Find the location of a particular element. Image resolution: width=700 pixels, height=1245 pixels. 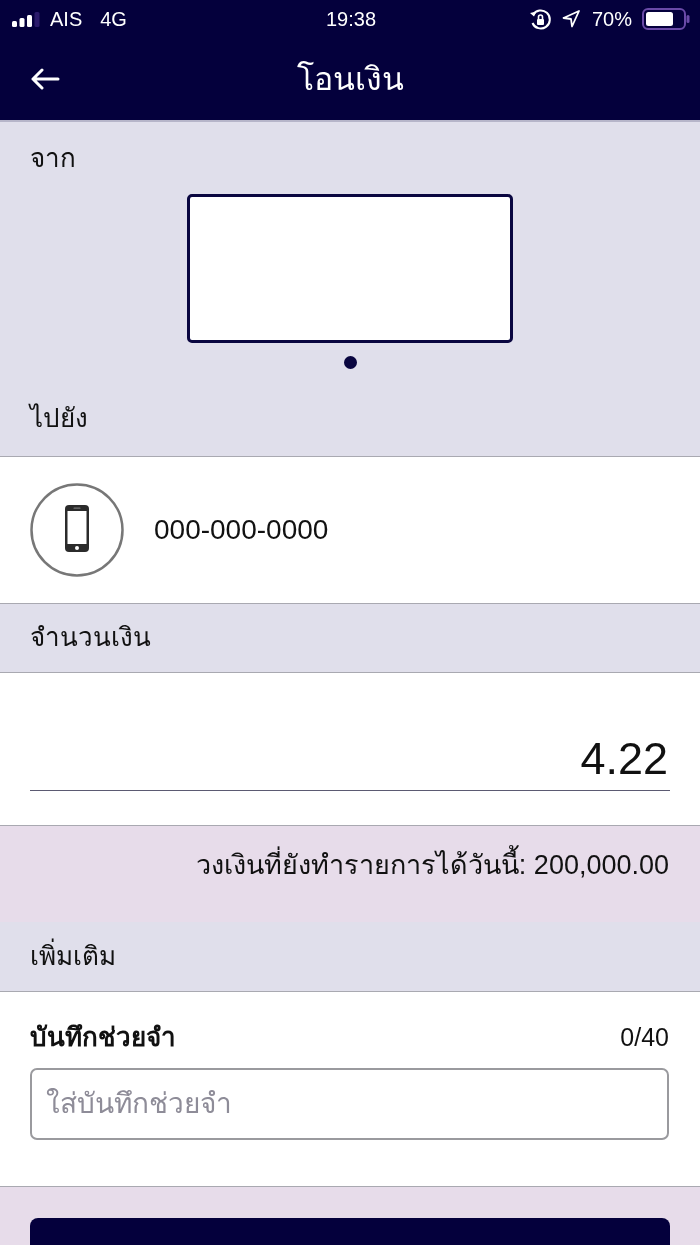

character-counter: 0/40 is located at coordinates (644, 1037).